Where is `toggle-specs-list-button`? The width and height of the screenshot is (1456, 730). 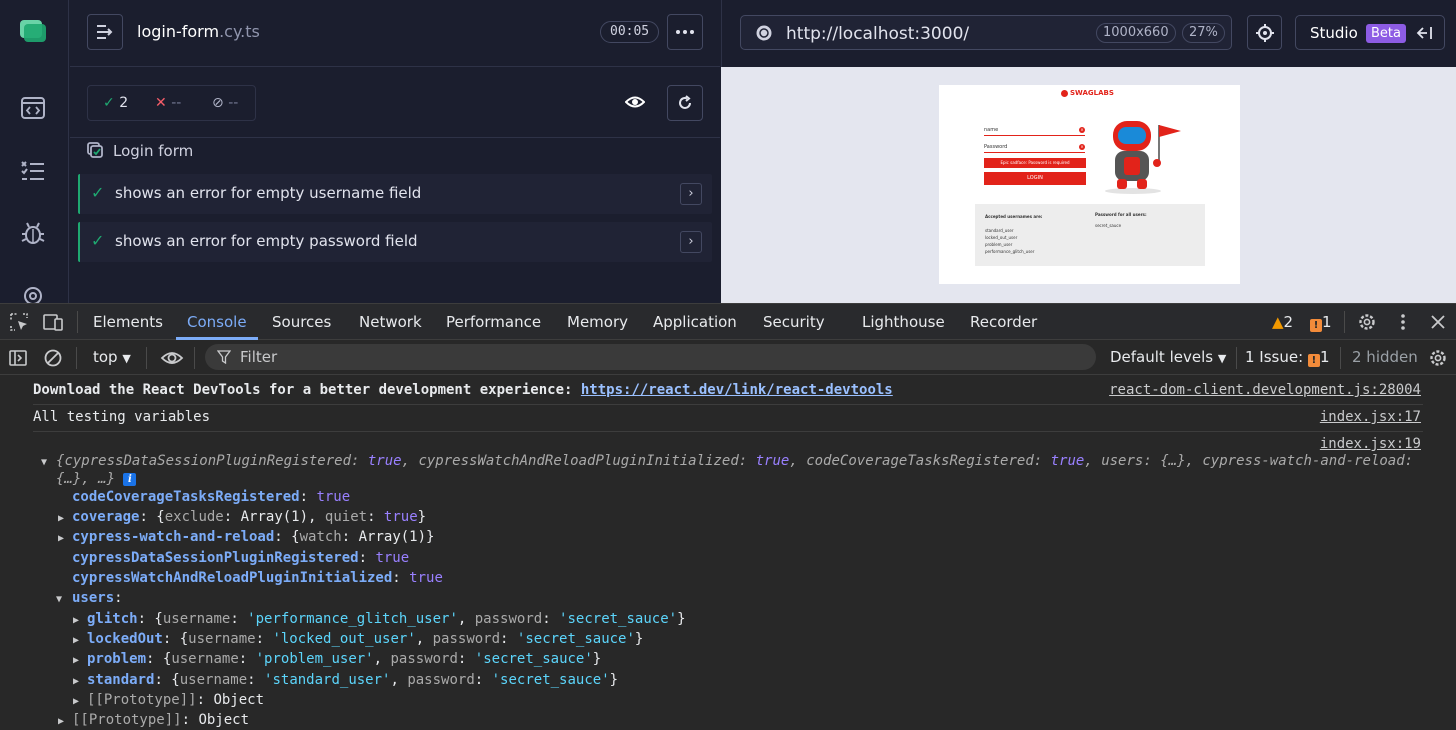 toggle-specs-list-button is located at coordinates (105, 32).